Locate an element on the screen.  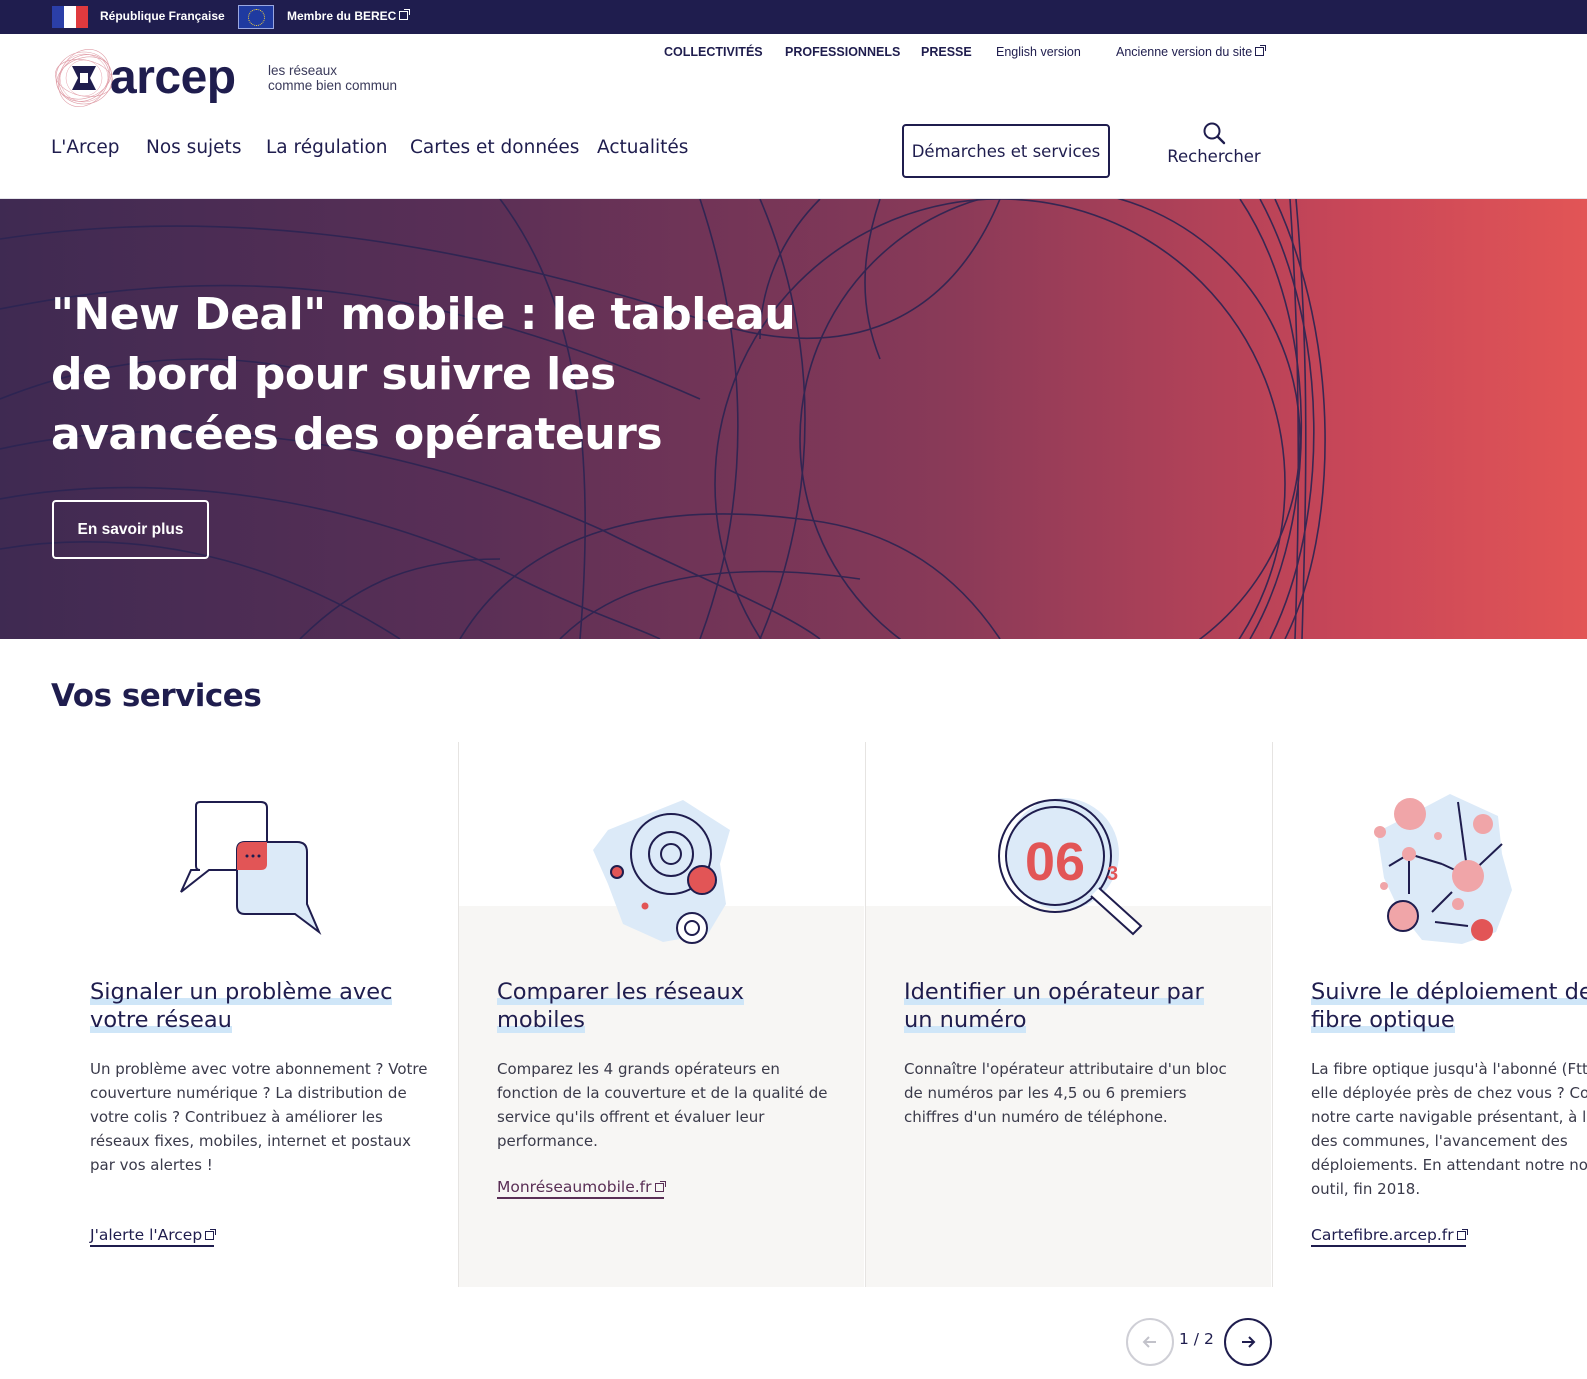
card-link-label: J'alerte l'Arcep is located at coordinates (146, 1235).